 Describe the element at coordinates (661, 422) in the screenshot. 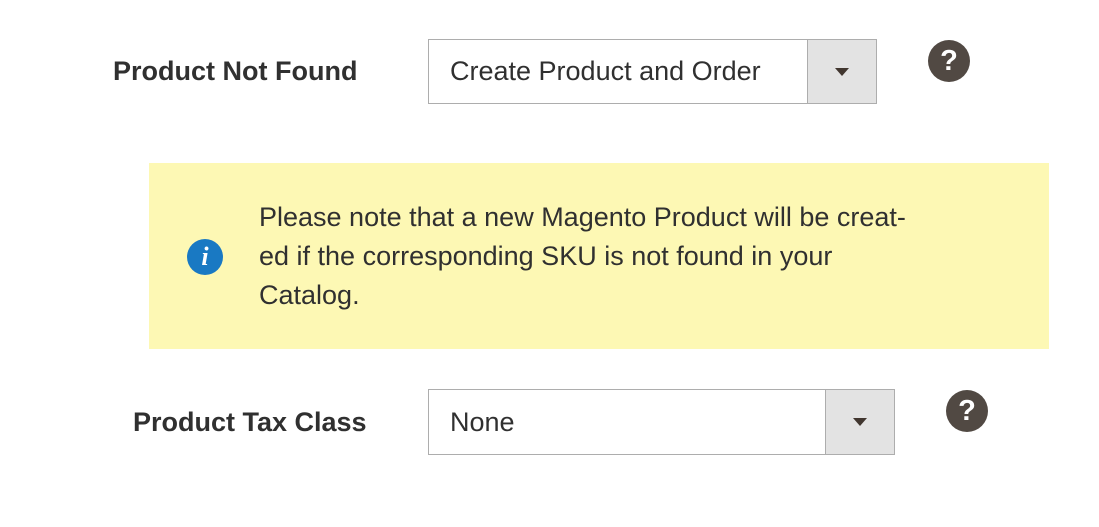

I see `product-tax-class-select: None` at that location.